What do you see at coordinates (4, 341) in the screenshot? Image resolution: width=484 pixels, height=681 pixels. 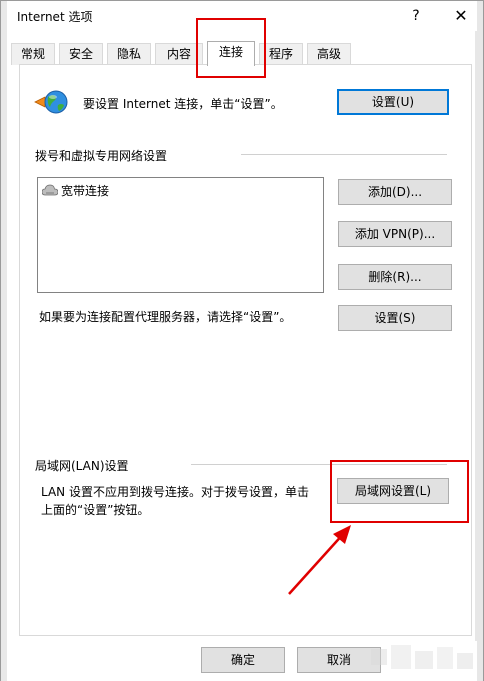 I see `background-strip-left` at bounding box center [4, 341].